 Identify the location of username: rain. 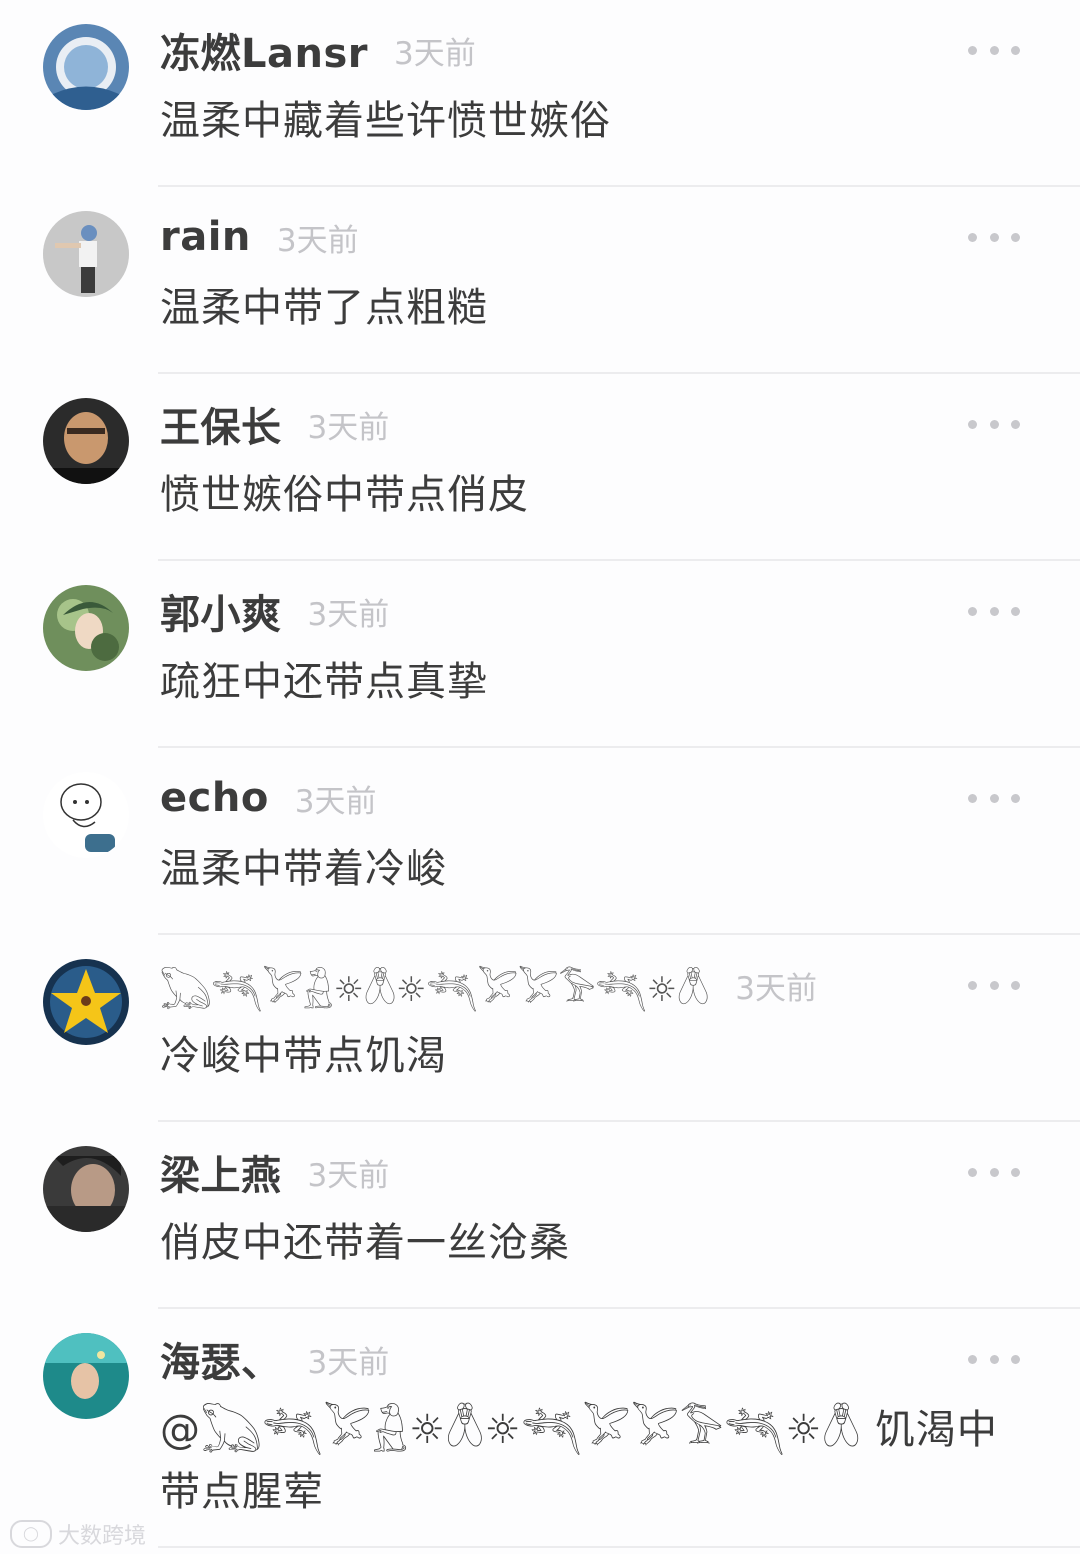
(205, 237).